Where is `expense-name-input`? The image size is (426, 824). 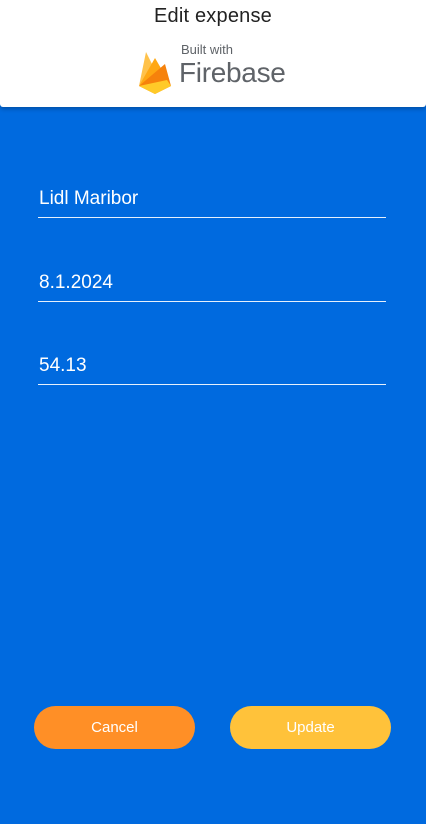
expense-name-input is located at coordinates (212, 199).